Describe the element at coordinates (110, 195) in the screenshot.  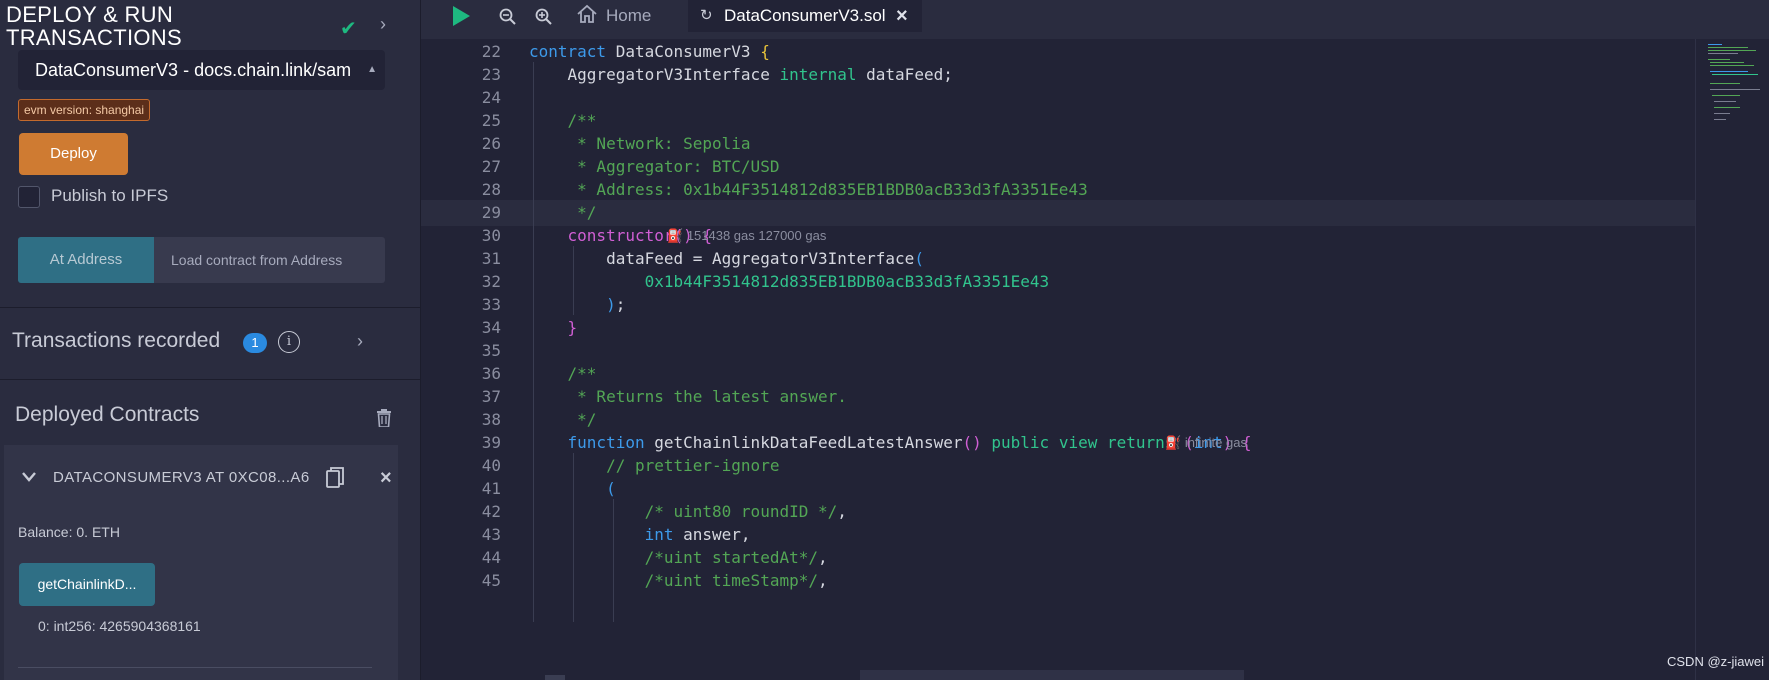
I see `publish-ipfs-label: Publish to IPFS` at that location.